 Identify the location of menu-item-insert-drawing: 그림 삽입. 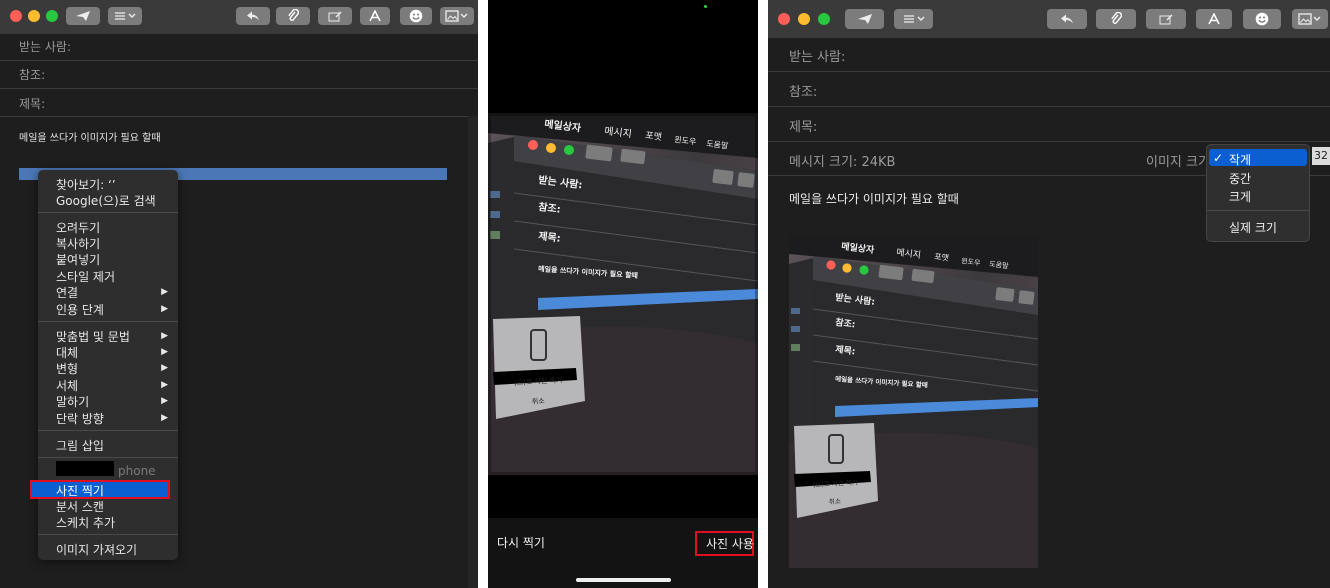
(80, 445).